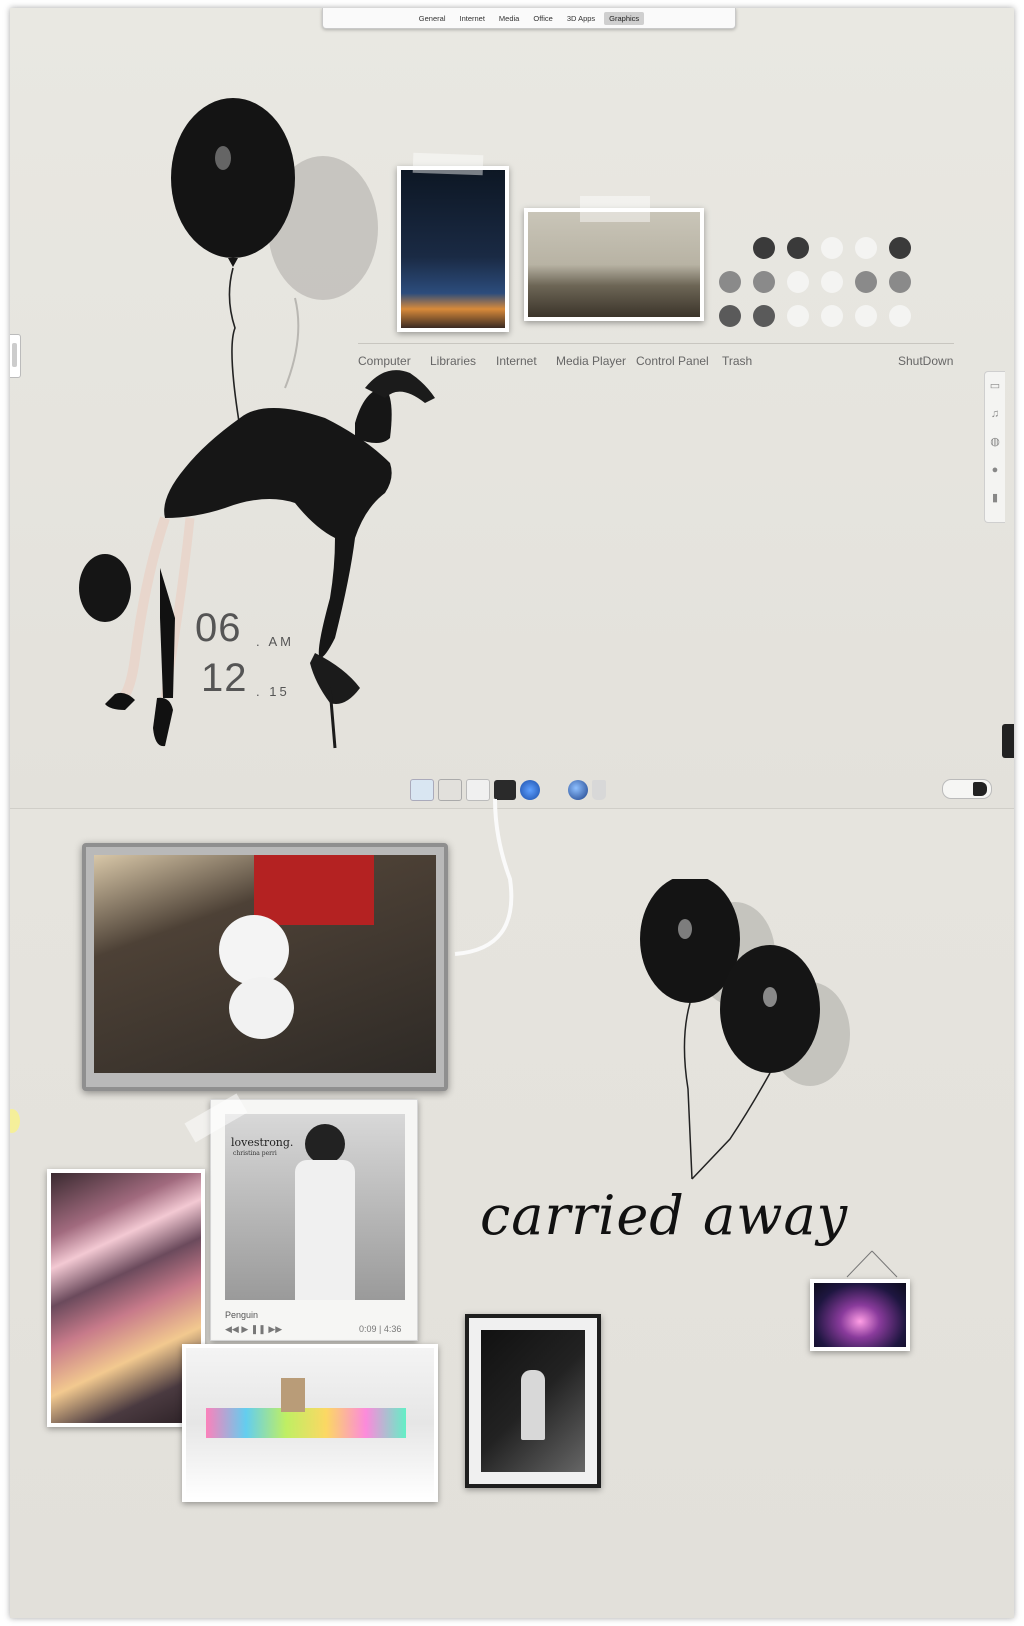 The image size is (1024, 1626). Describe the element at coordinates (315, 1207) in the screenshot. I see `album-cover: lovestrong. christina perri` at that location.